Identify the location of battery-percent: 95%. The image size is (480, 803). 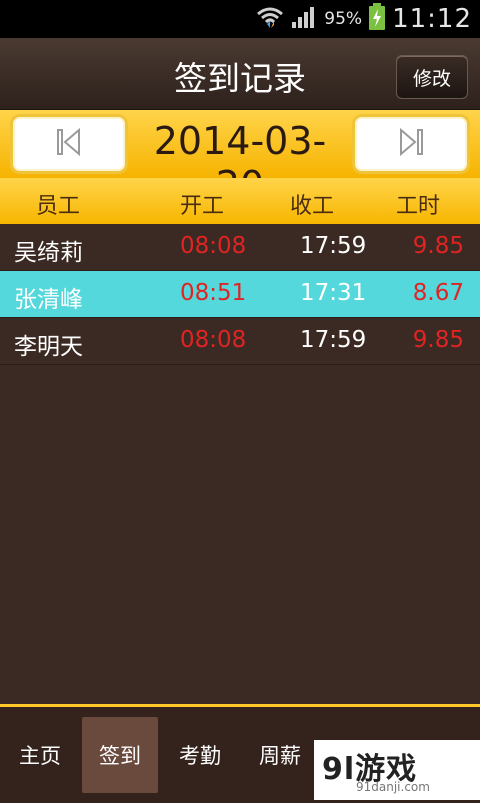
(343, 19).